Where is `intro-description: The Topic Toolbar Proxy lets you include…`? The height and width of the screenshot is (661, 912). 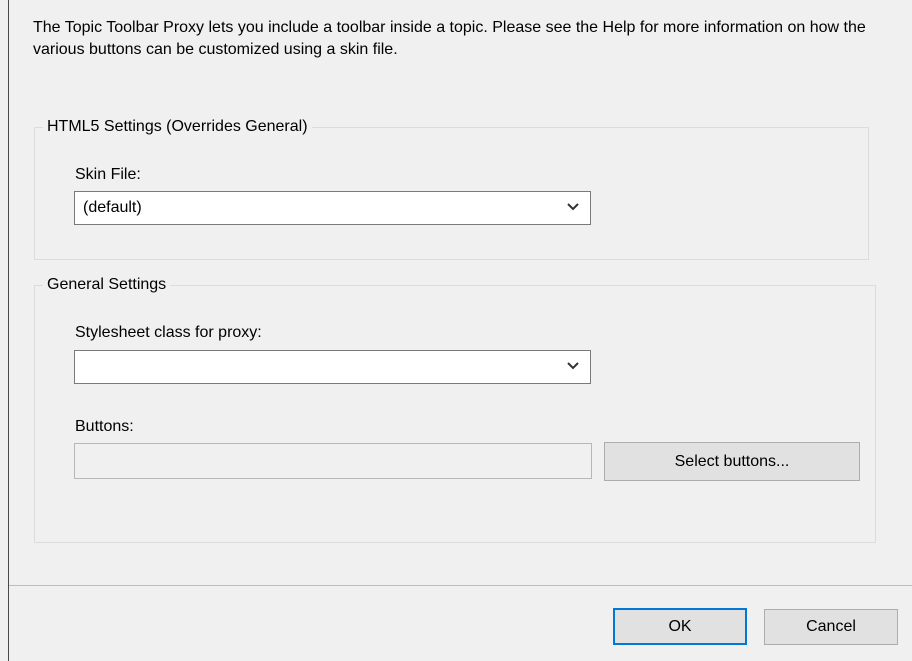
intro-description: The Topic Toolbar Proxy lets you include… is located at coordinates (449, 38).